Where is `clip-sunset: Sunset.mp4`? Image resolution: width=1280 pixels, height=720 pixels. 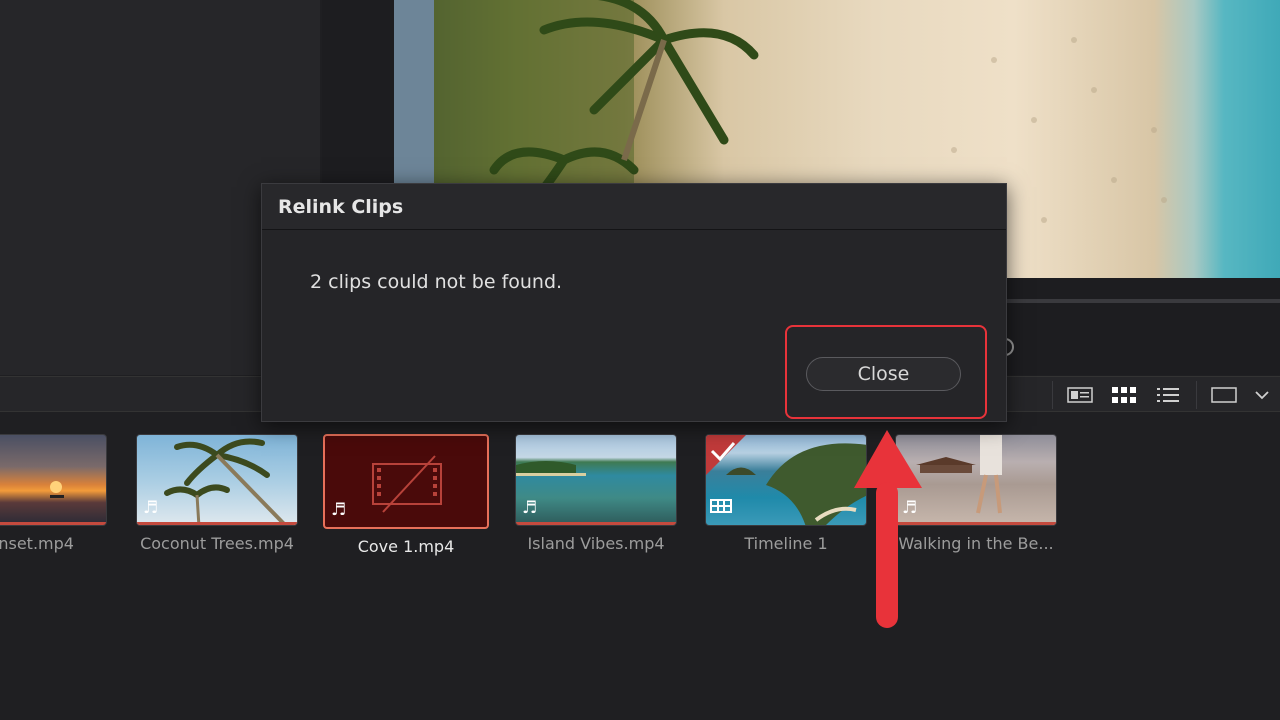 clip-sunset: Sunset.mp4 is located at coordinates (53, 493).